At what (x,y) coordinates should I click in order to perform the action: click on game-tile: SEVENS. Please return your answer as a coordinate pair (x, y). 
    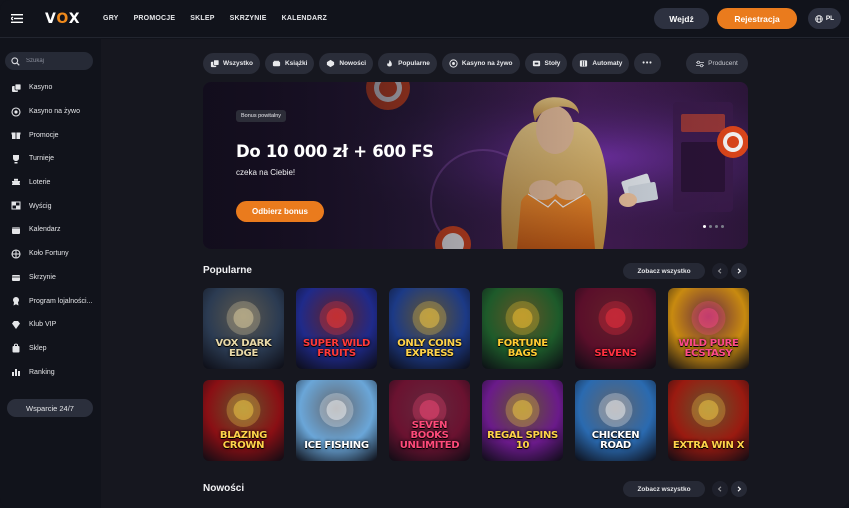
    Looking at the image, I should click on (615, 328).